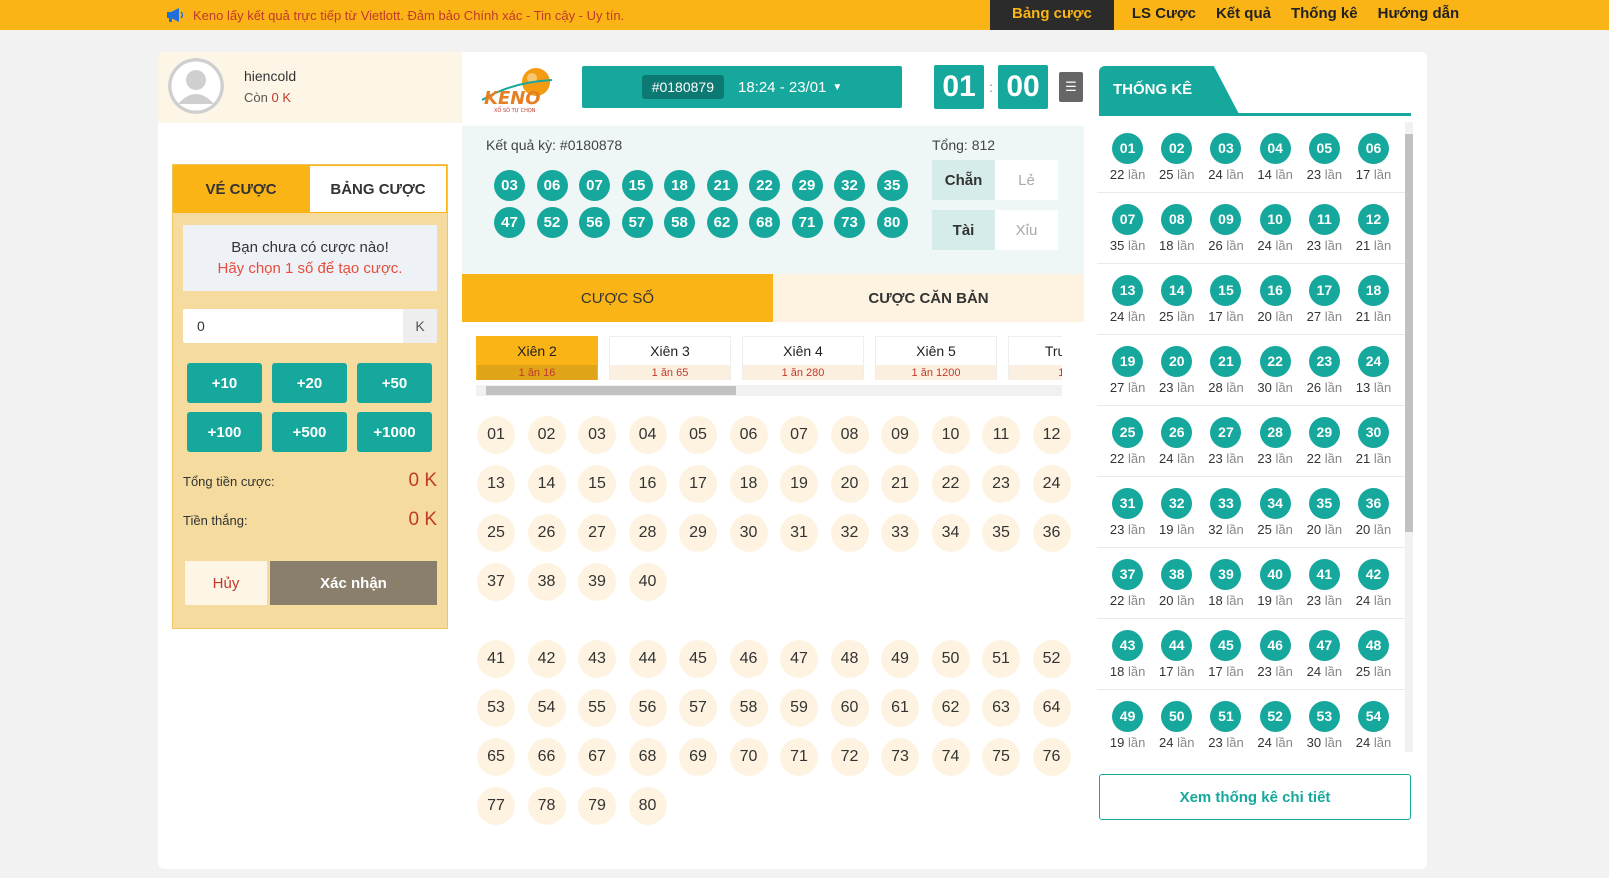  Describe the element at coordinates (928, 298) in the screenshot. I see `tab-cuoc-can-ban: CƯỢC CĂN BẢN` at that location.